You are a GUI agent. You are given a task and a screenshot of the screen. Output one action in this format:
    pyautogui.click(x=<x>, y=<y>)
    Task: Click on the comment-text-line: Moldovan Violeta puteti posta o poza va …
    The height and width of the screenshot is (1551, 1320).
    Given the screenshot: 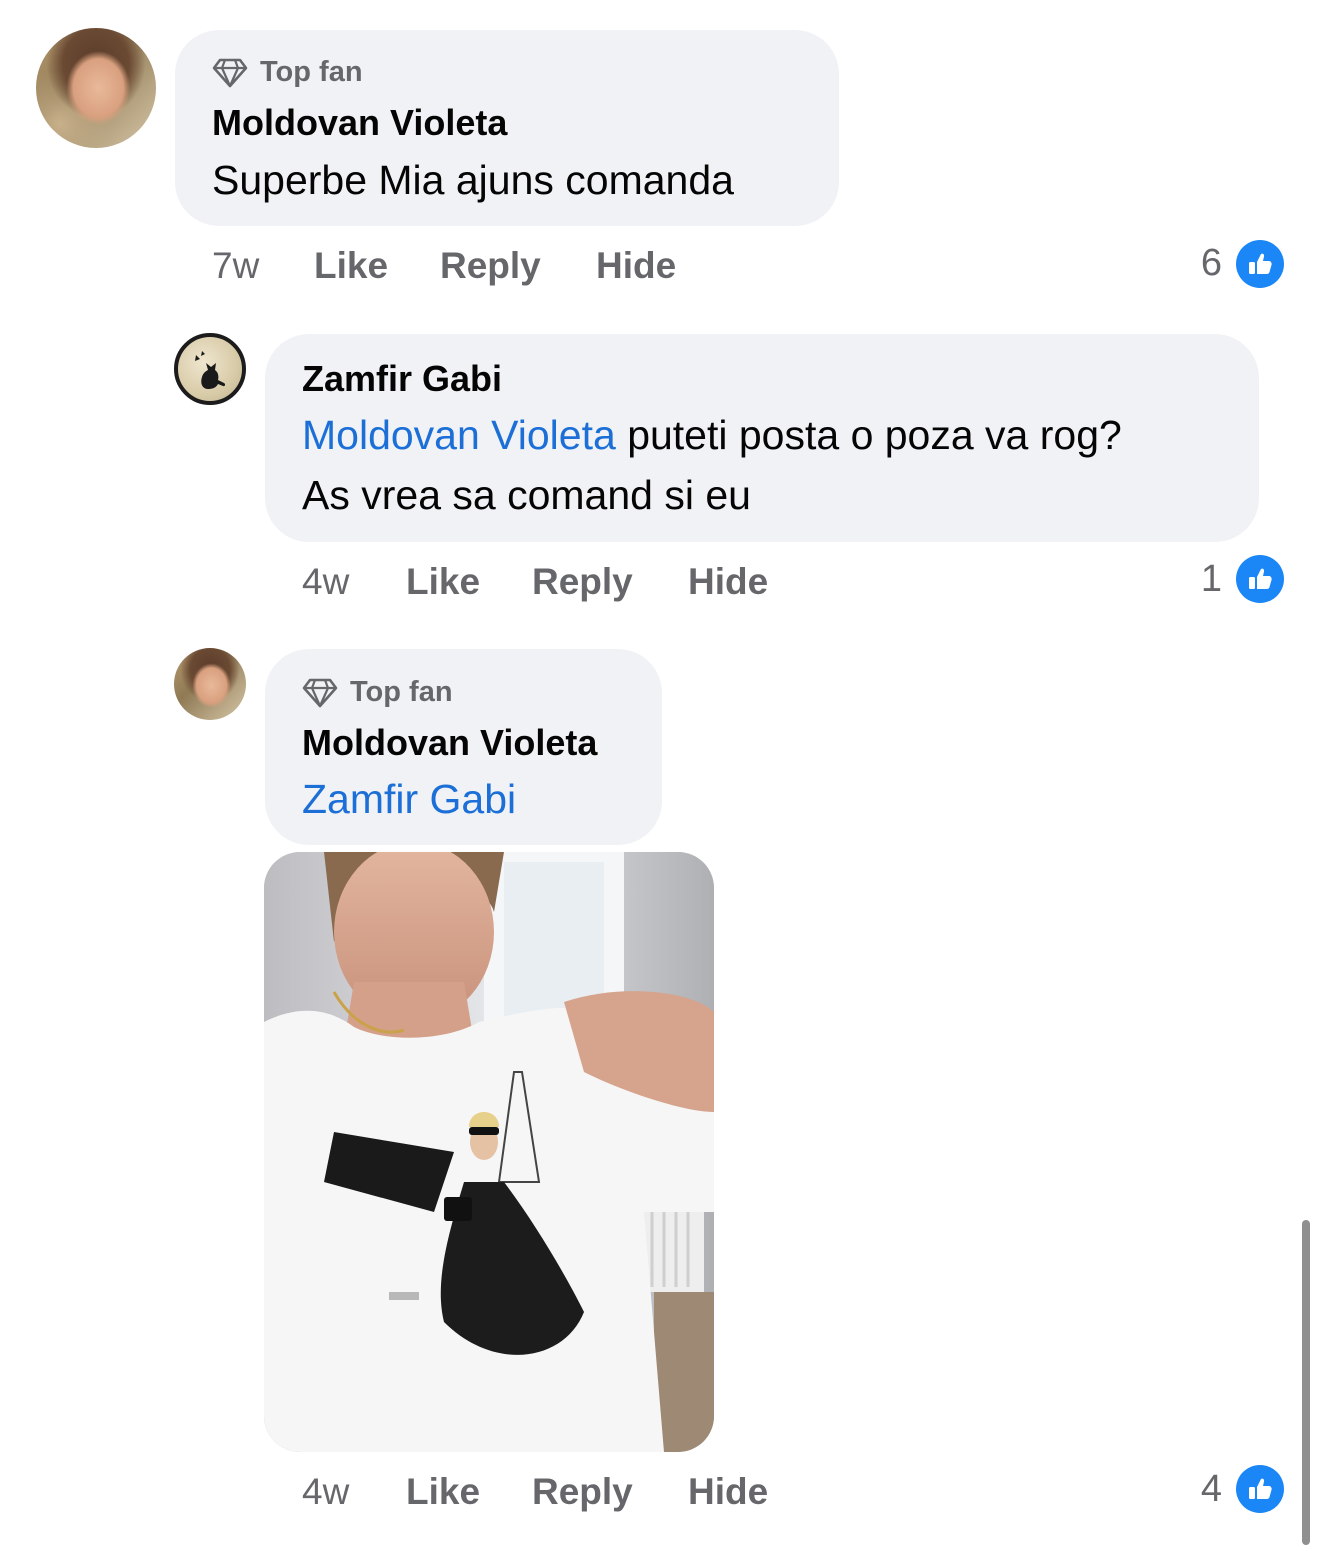 What is the action you would take?
    pyautogui.click(x=712, y=435)
    